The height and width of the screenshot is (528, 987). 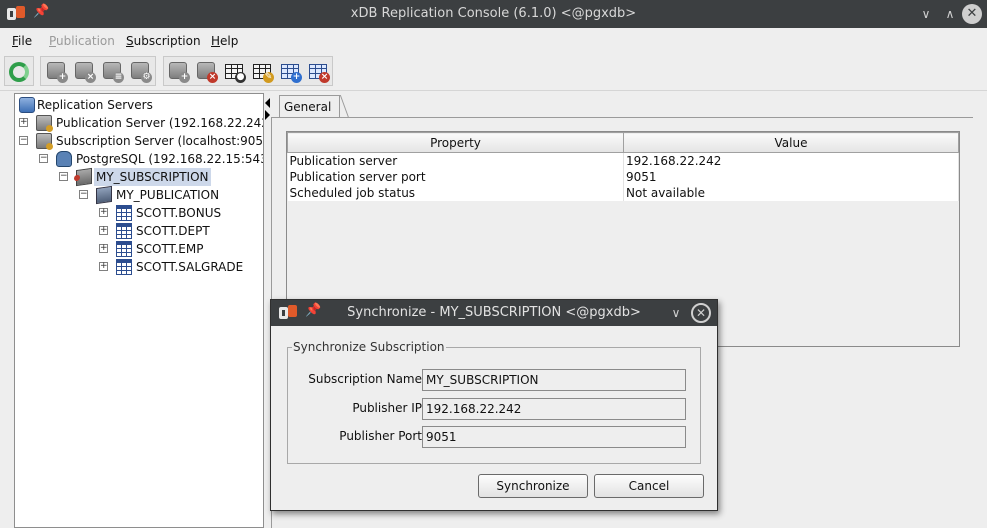 I want to click on value-cell: 9051, so click(x=791, y=177).